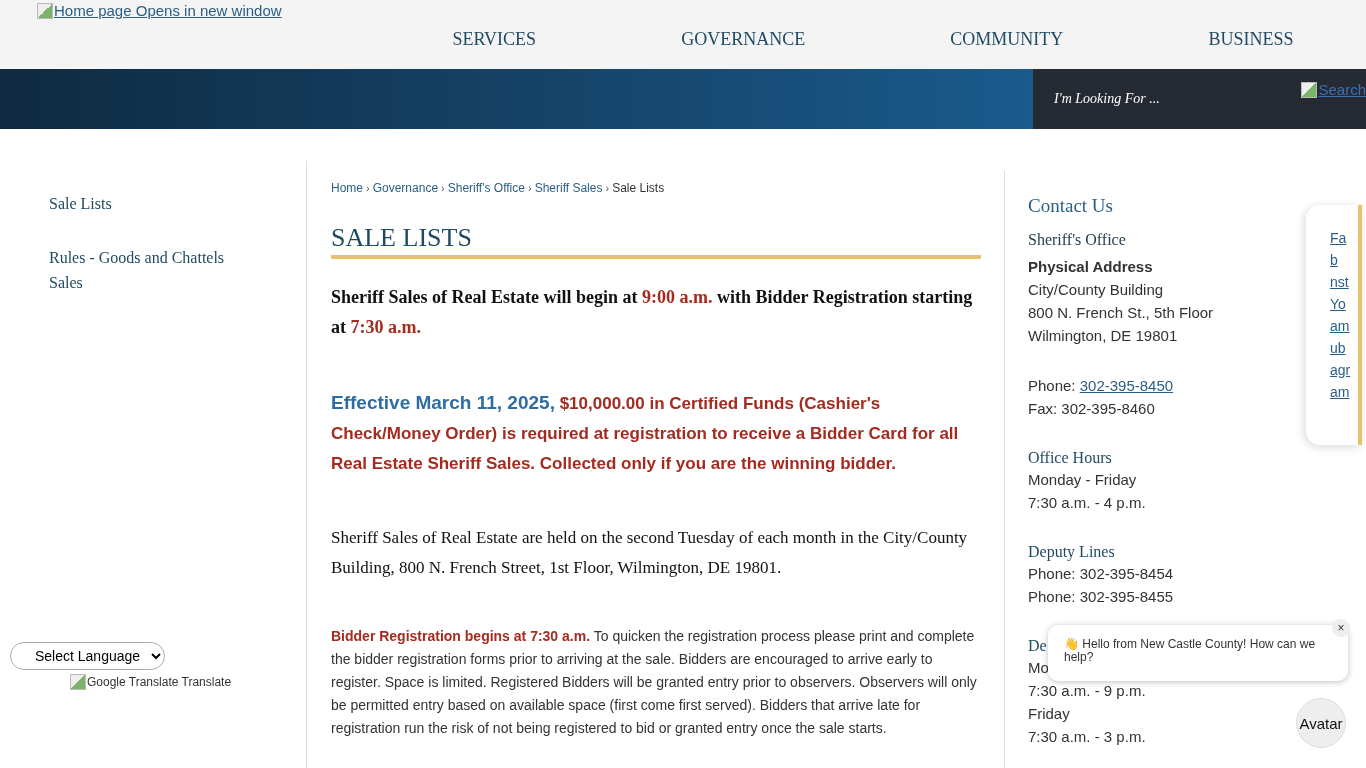 This screenshot has height=768, width=1366. What do you see at coordinates (1087, 737) in the screenshot?
I see `info-line: 7:30 a.m. - 3 p.m.` at bounding box center [1087, 737].